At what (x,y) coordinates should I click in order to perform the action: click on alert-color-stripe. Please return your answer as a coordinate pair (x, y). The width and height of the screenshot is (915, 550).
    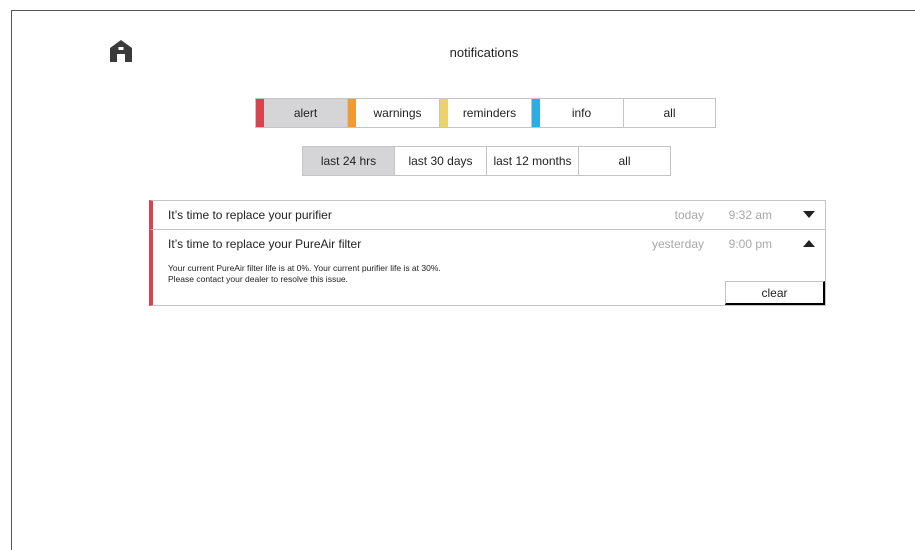
    Looking at the image, I should click on (260, 113).